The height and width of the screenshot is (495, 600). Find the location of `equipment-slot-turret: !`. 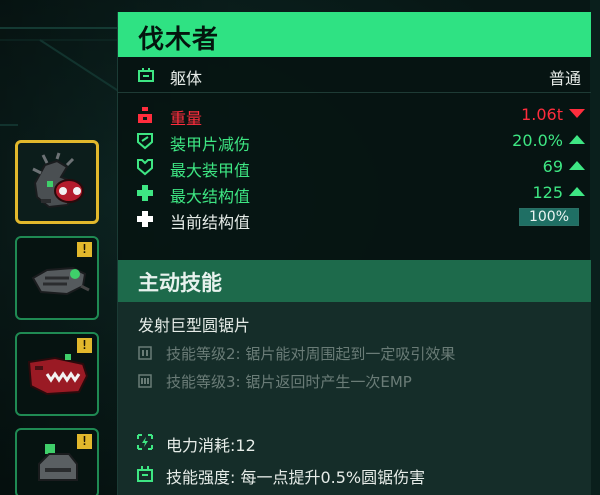

equipment-slot-turret: ! is located at coordinates (57, 461).